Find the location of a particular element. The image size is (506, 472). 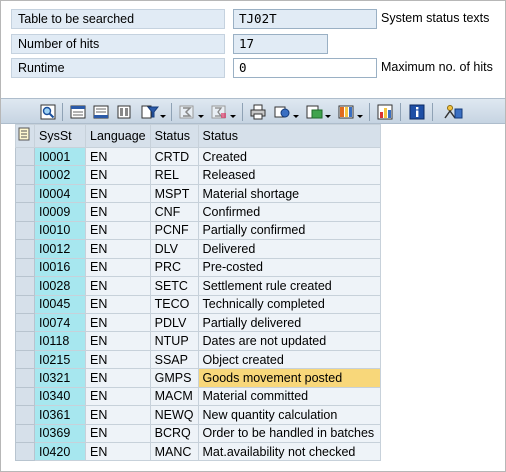

status-code-cell: PCNF is located at coordinates (174, 230).